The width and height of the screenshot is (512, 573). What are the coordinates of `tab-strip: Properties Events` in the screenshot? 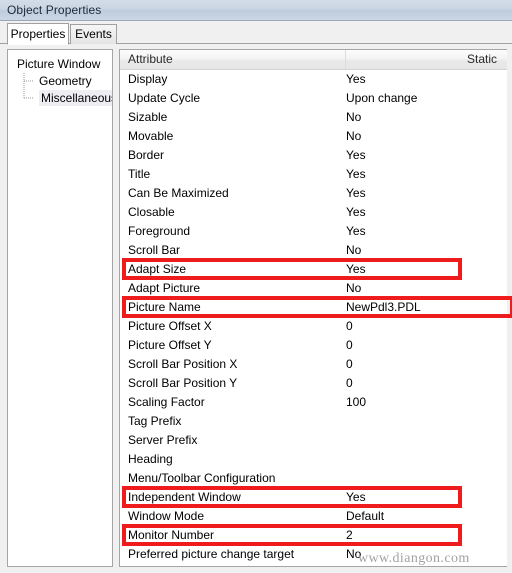 It's located at (256, 33).